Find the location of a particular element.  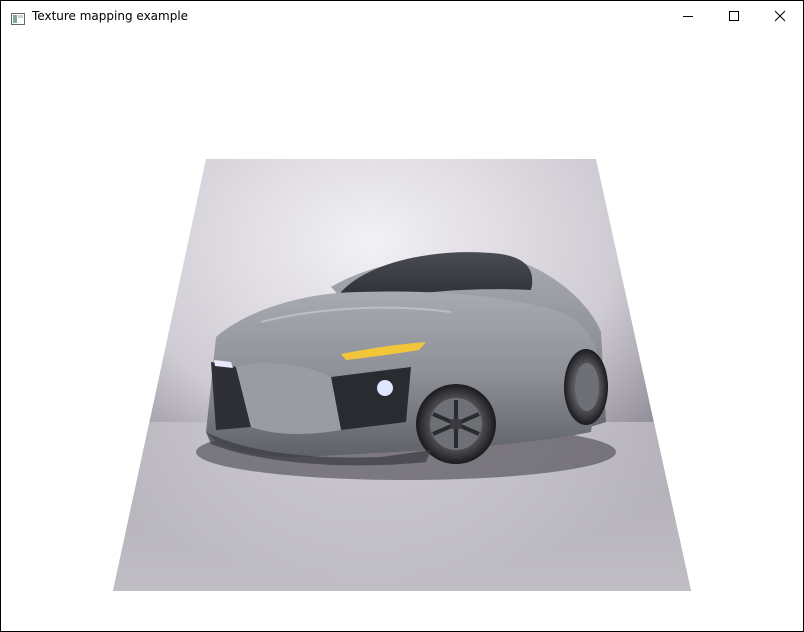

maximize-button is located at coordinates (734, 16).